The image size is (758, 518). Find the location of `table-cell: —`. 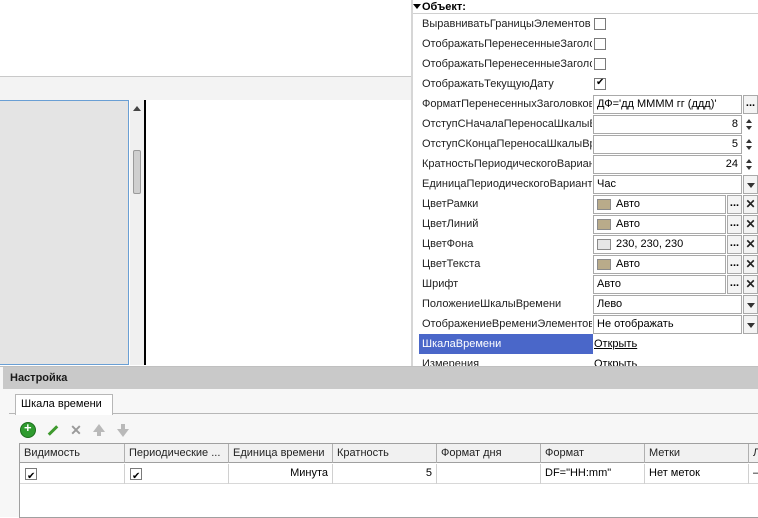

table-cell: — is located at coordinates (753, 474).